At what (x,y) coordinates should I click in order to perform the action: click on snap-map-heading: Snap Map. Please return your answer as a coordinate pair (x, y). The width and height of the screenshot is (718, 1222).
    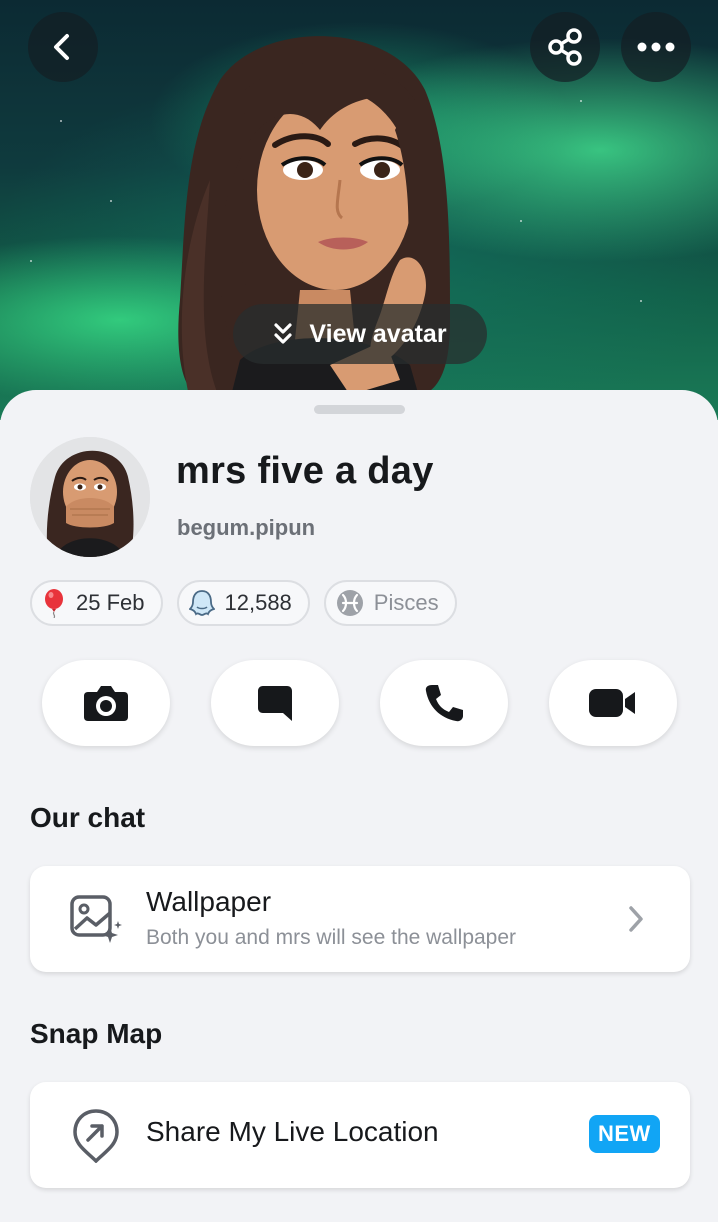
    Looking at the image, I should click on (96, 1033).